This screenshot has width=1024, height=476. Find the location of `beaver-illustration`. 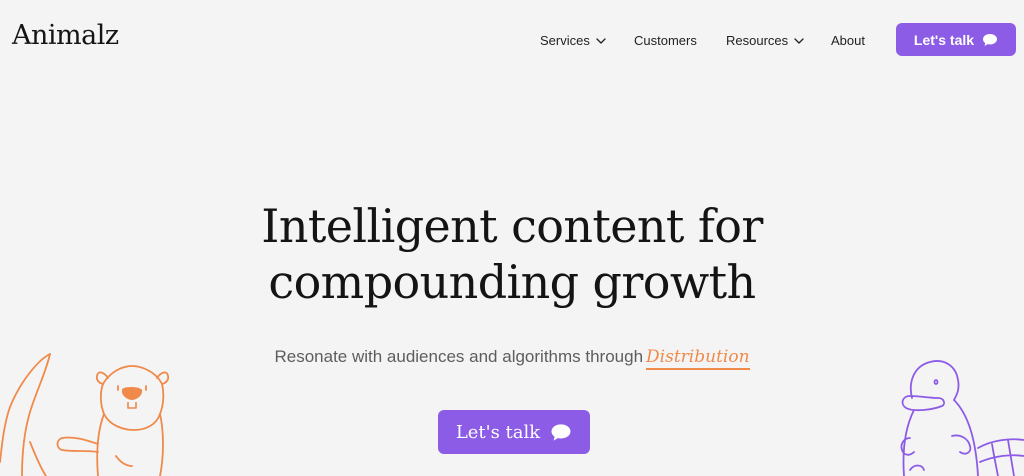

beaver-illustration is located at coordinates (85, 414).